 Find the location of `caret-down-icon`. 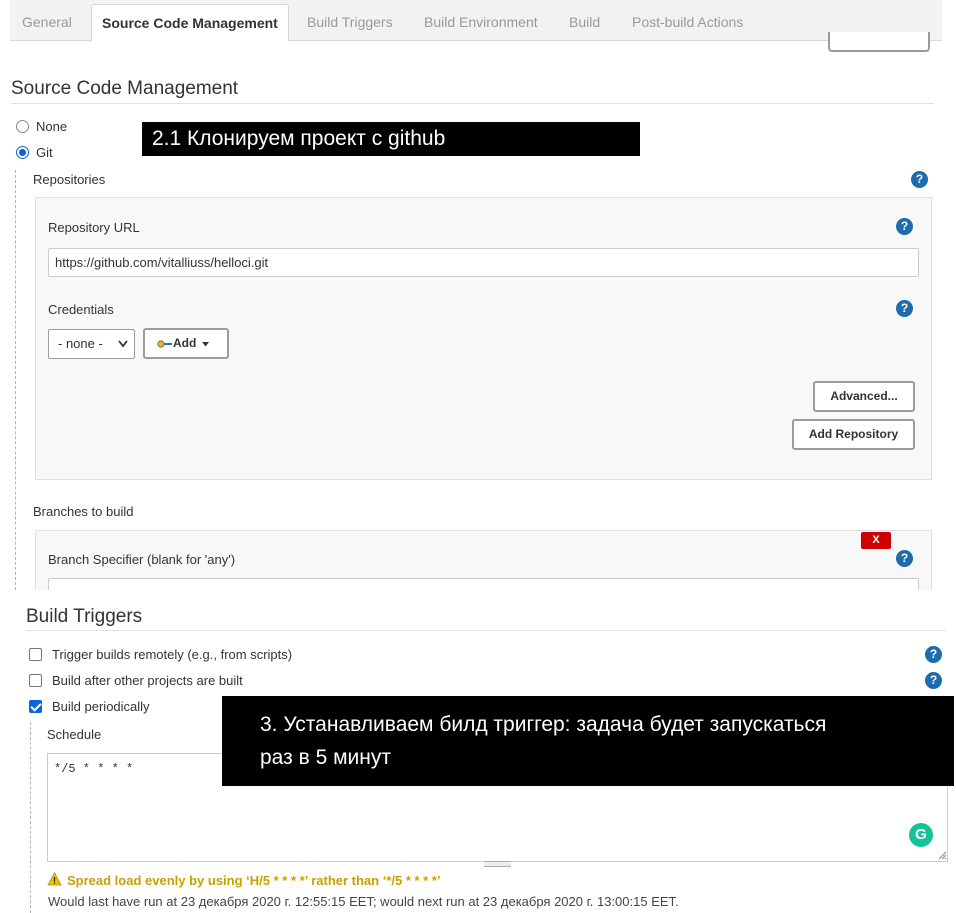

caret-down-icon is located at coordinates (205, 344).